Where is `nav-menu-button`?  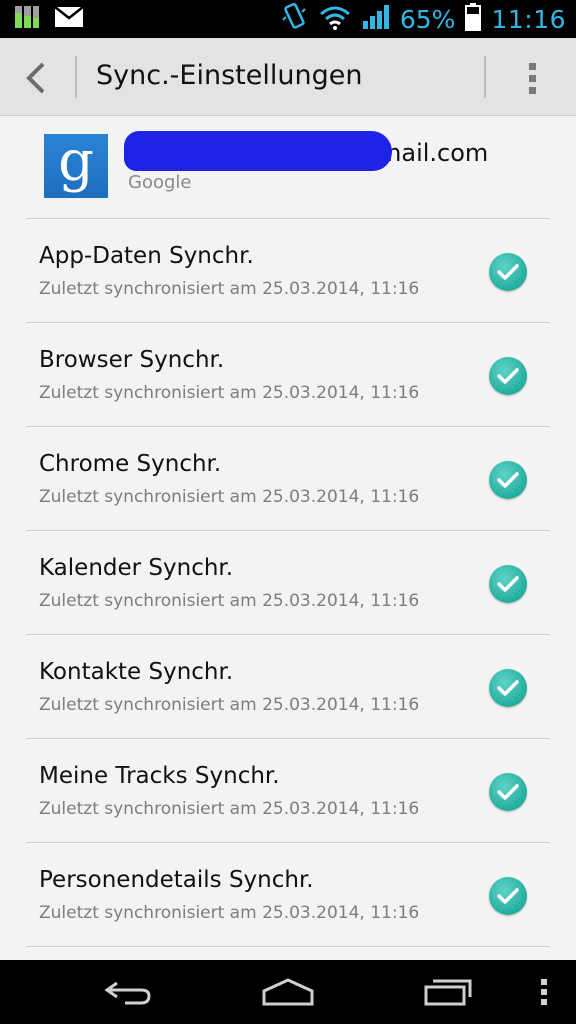 nav-menu-button is located at coordinates (544, 992).